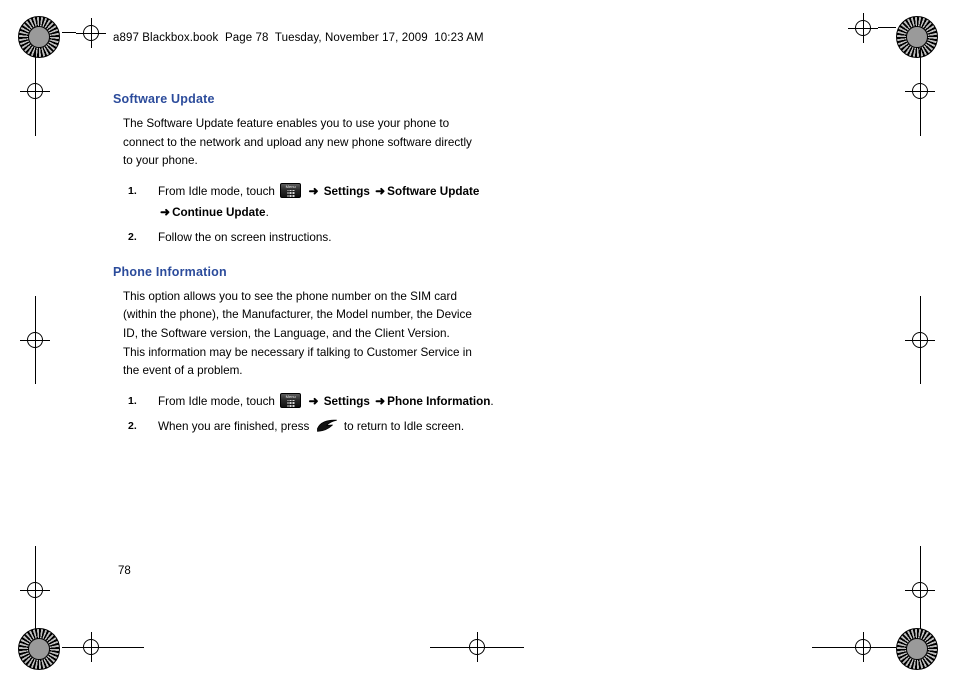 This screenshot has width=954, height=682. What do you see at coordinates (920, 560) in the screenshot?
I see `trim-line-right-low-v` at bounding box center [920, 560].